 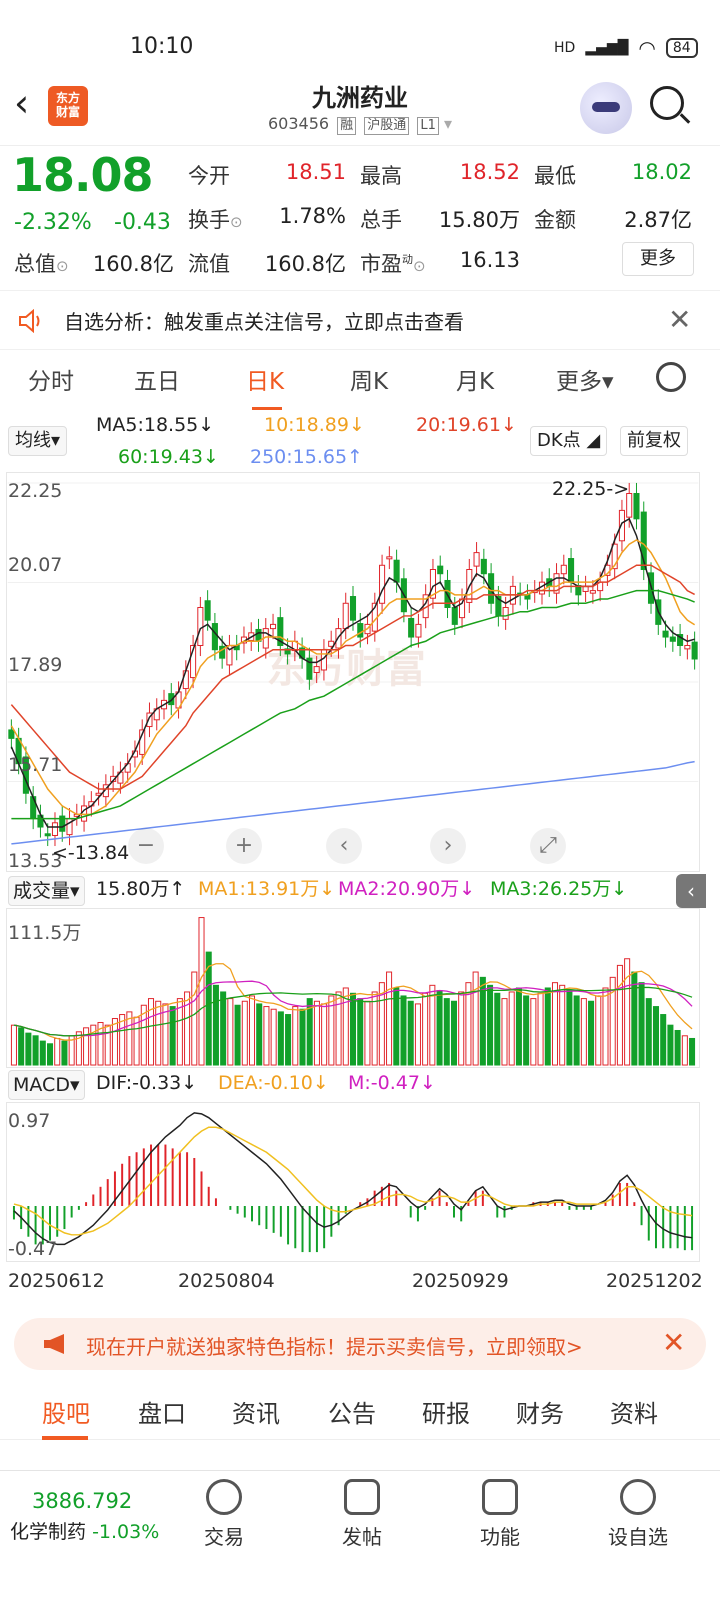 I want to click on search-icon, so click(x=667, y=103).